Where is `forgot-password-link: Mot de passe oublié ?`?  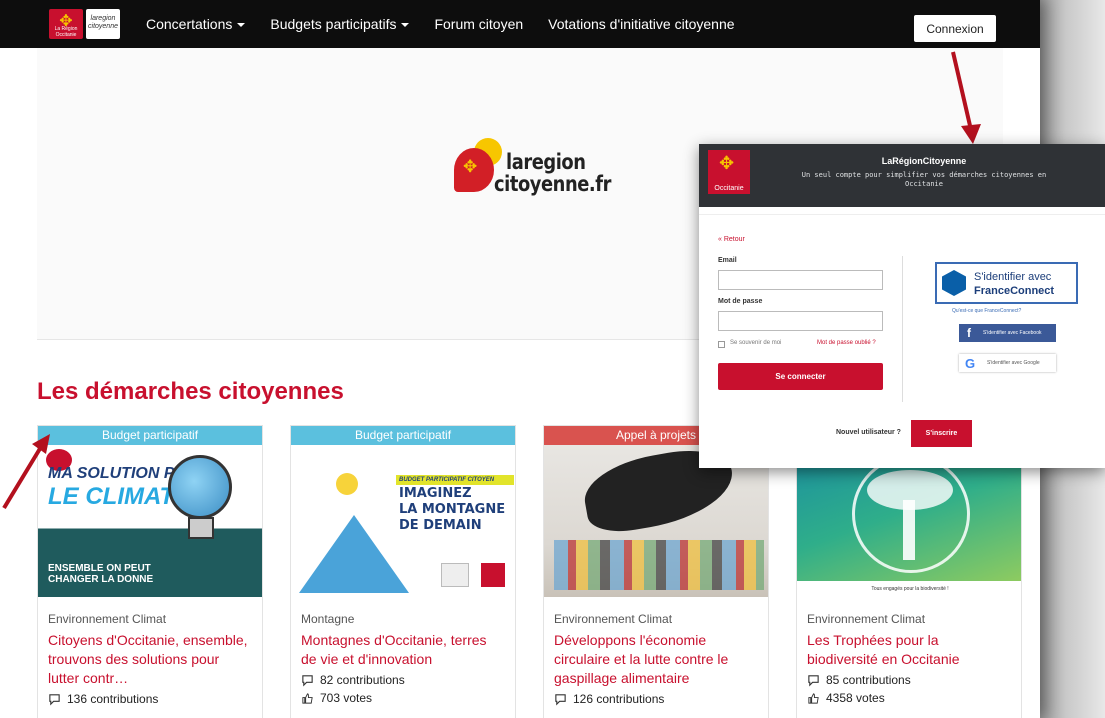
forgot-password-link: Mot de passe oublié ? is located at coordinates (846, 343).